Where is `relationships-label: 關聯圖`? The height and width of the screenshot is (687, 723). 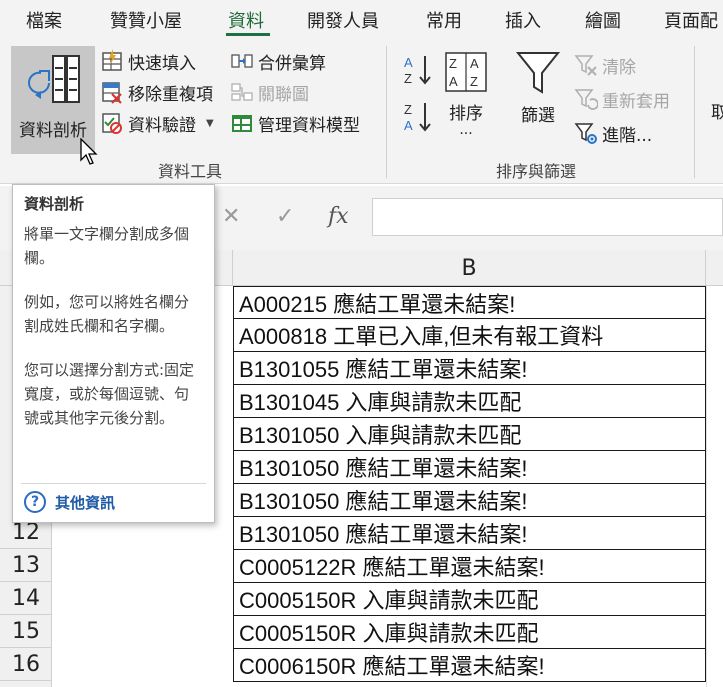
relationships-label: 關聯圖 is located at coordinates (283, 94).